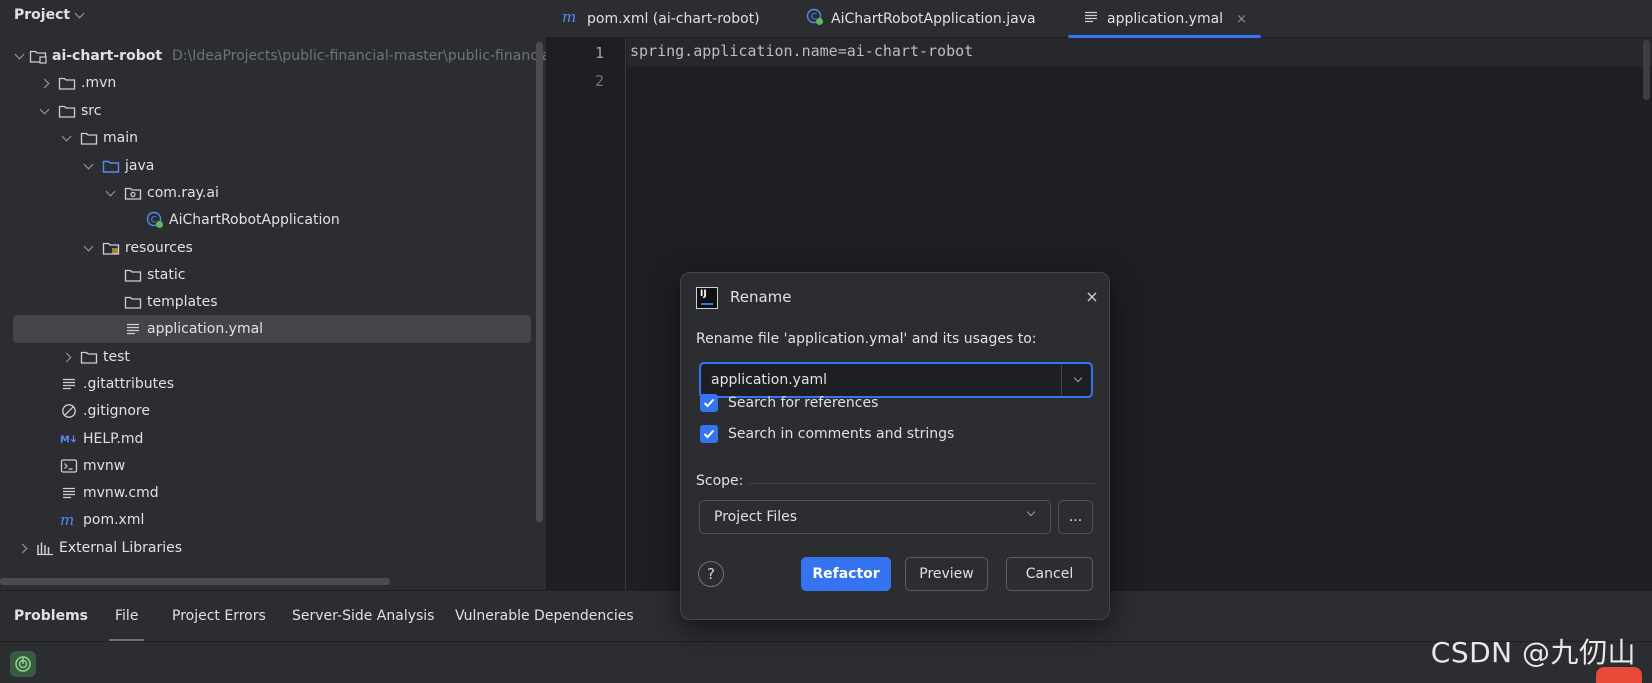  Describe the element at coordinates (120, 138) in the screenshot. I see `tree-item-label: main` at that location.